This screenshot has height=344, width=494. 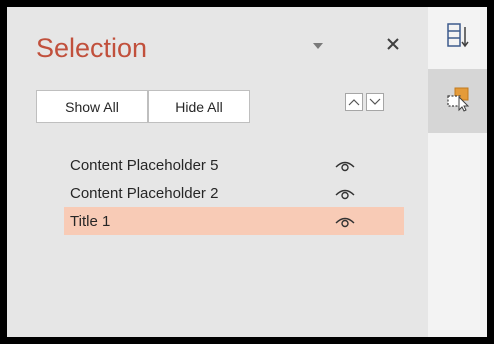 I want to click on close-icon, so click(x=393, y=44).